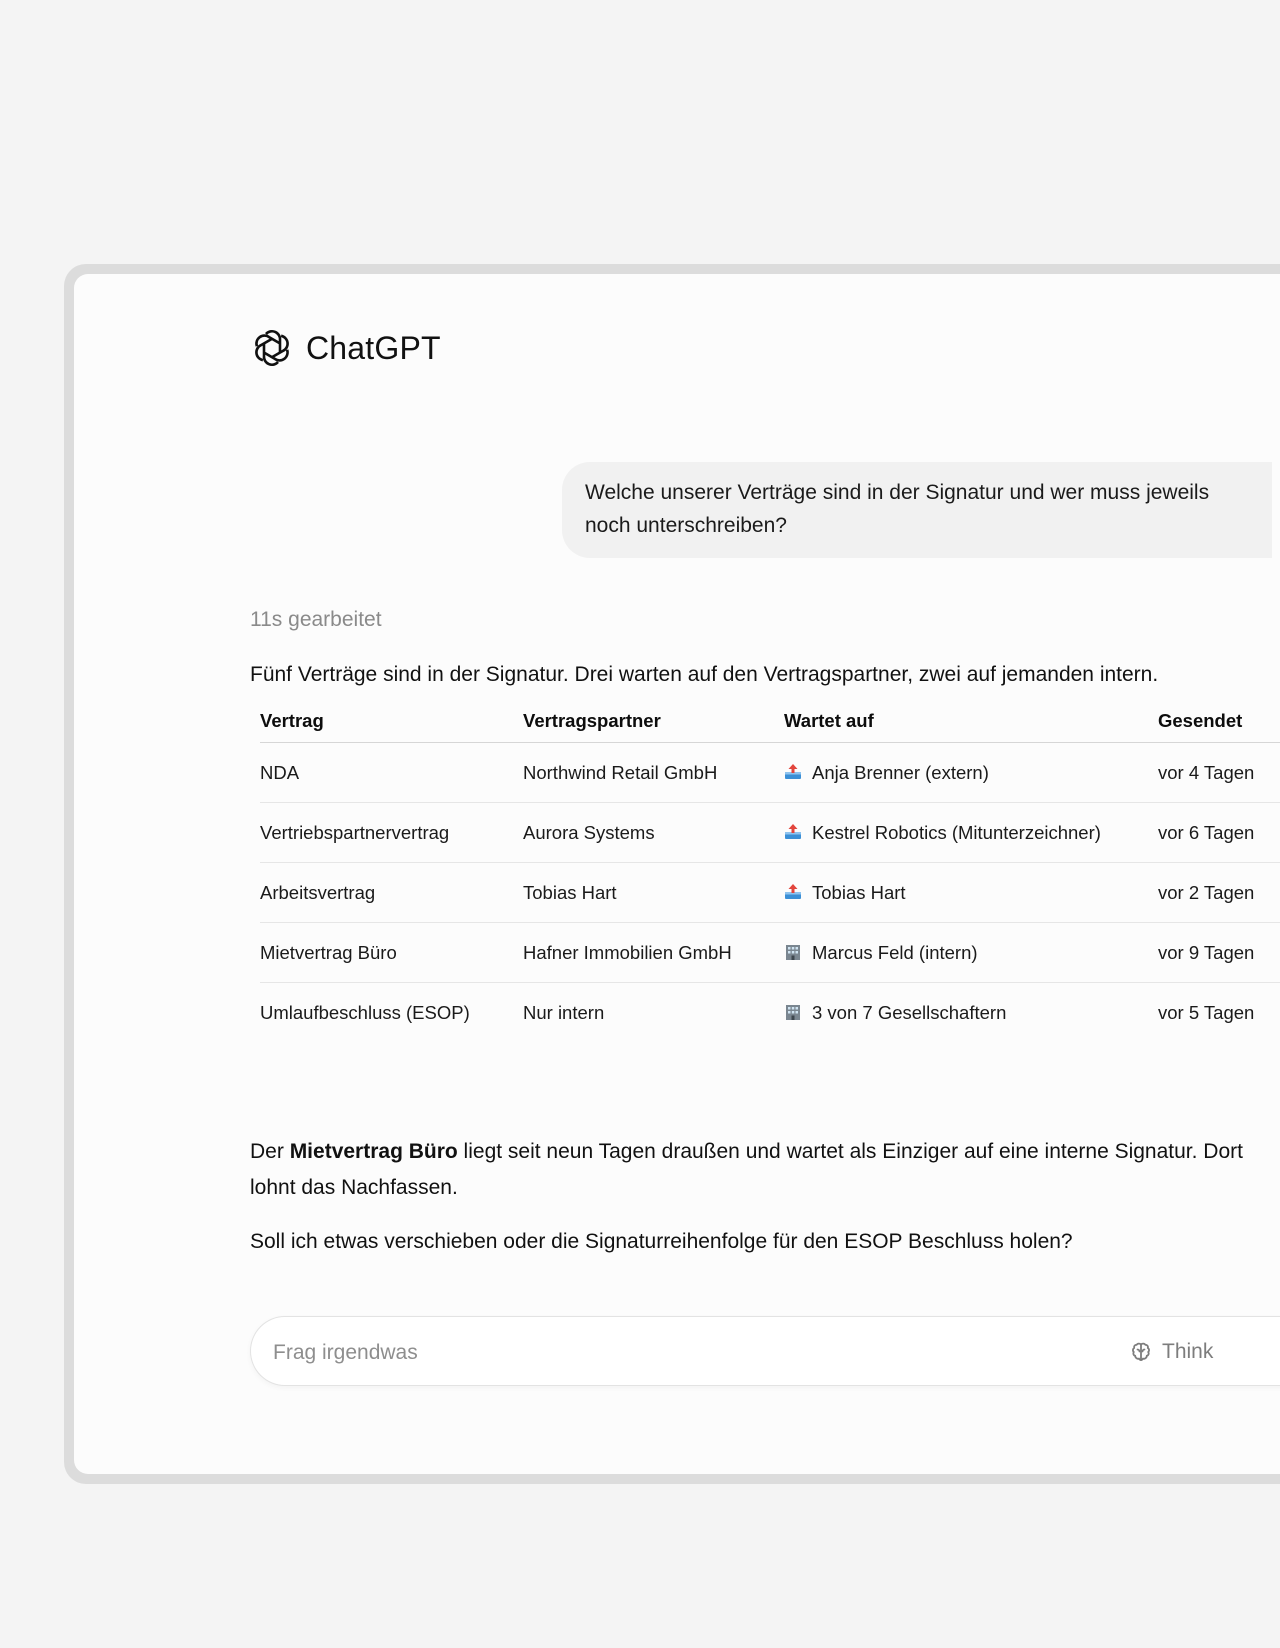 This screenshot has height=1648, width=1280. I want to click on column-header-partner: Vertragspartner, so click(653, 720).